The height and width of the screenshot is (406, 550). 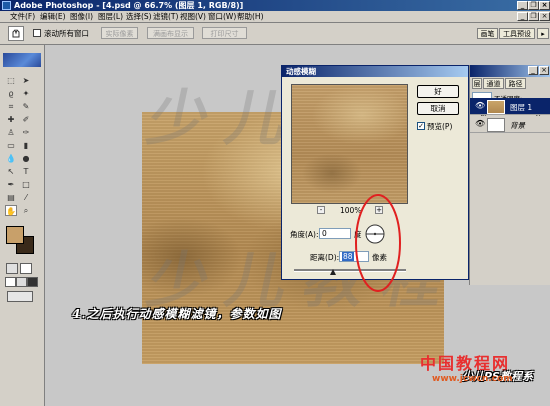 I want to click on hand-icon, so click(x=16, y=33).